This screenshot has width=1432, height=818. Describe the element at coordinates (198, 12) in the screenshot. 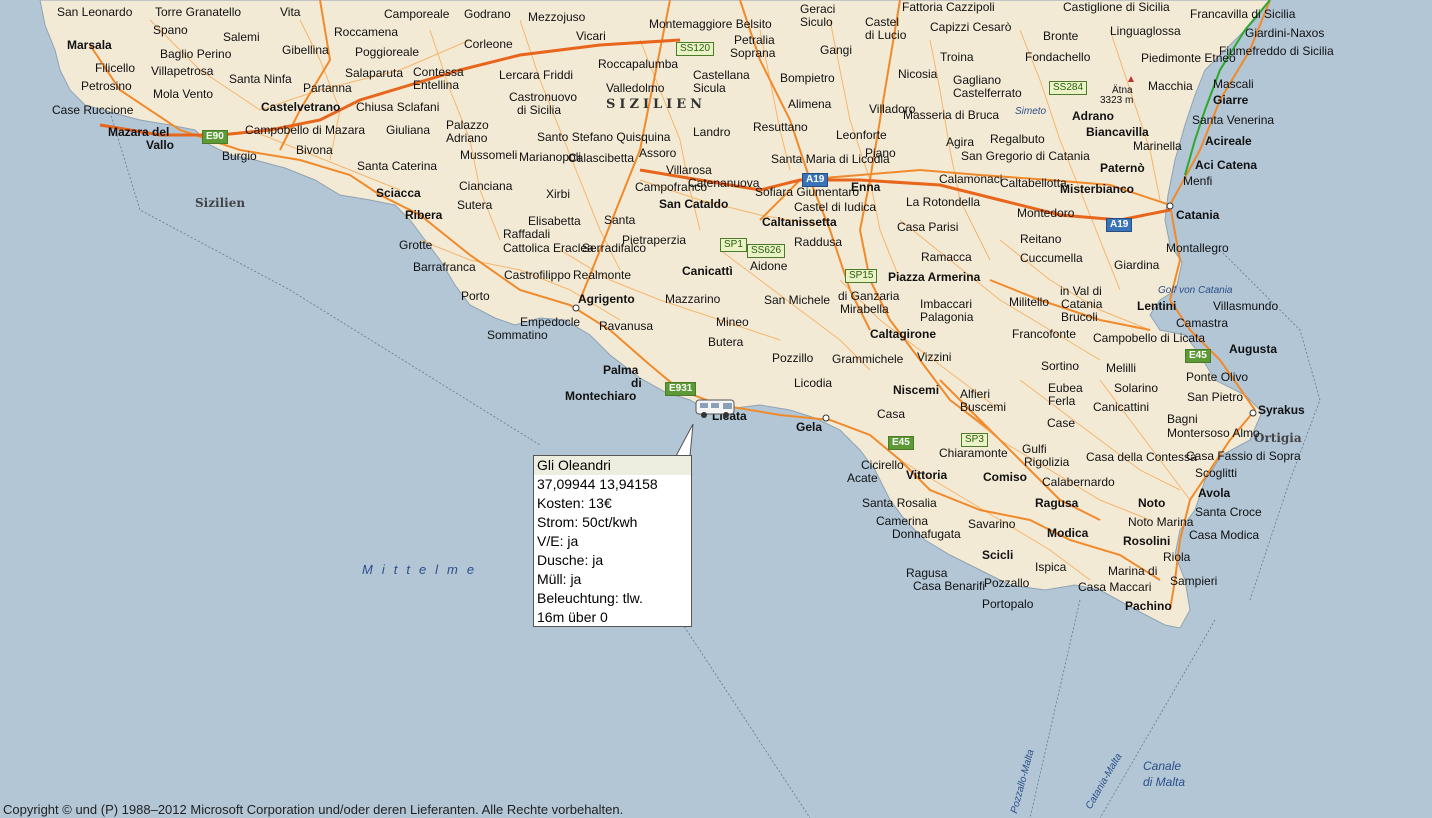

I see `town-label: Torre Granatello` at that location.